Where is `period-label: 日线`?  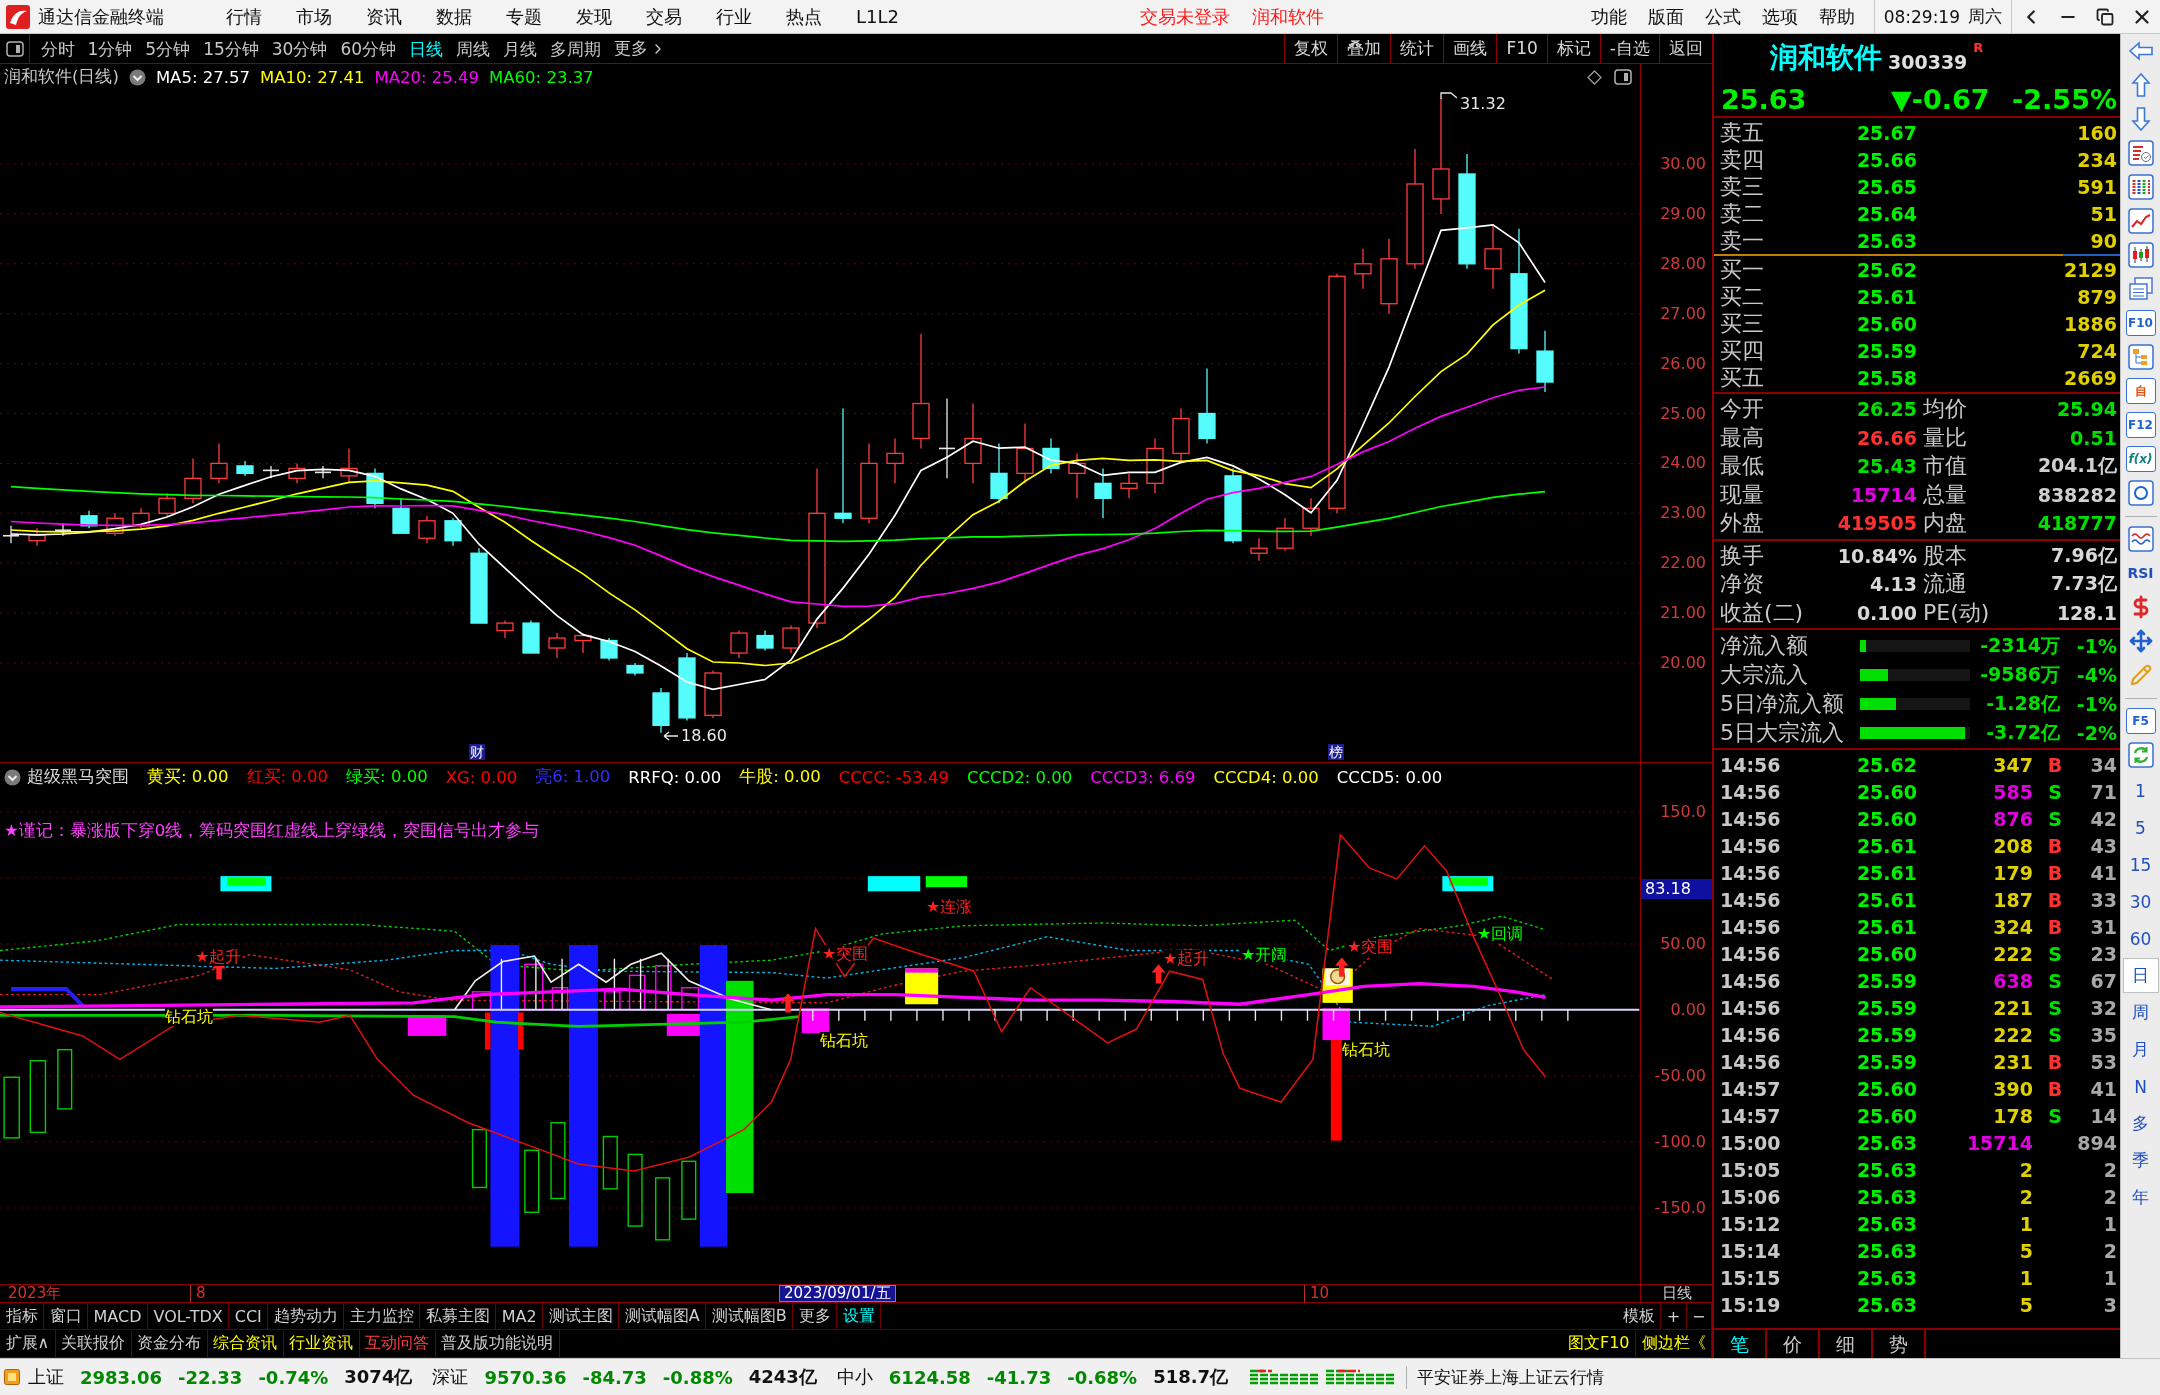 period-label: 日线 is located at coordinates (1676, 1293).